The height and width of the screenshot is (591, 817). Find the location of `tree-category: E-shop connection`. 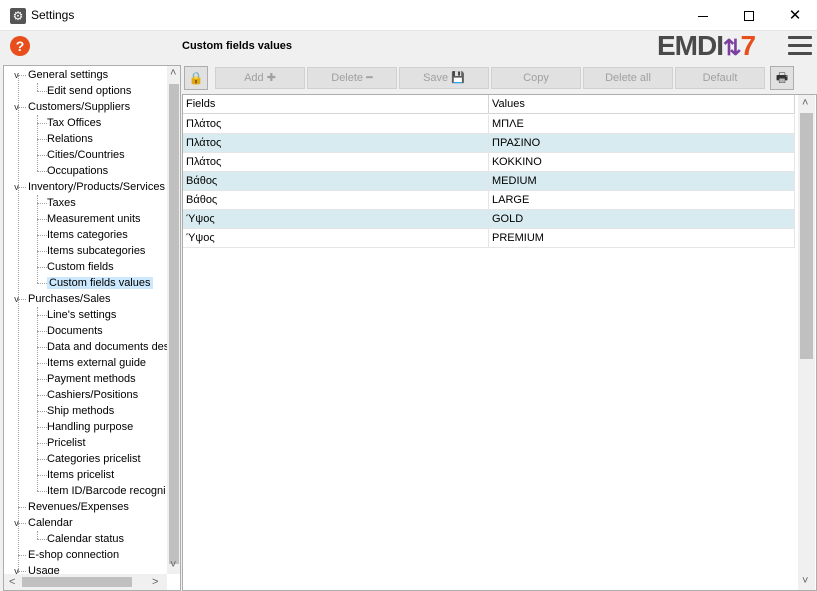

tree-category: E-shop connection is located at coordinates (73, 555).